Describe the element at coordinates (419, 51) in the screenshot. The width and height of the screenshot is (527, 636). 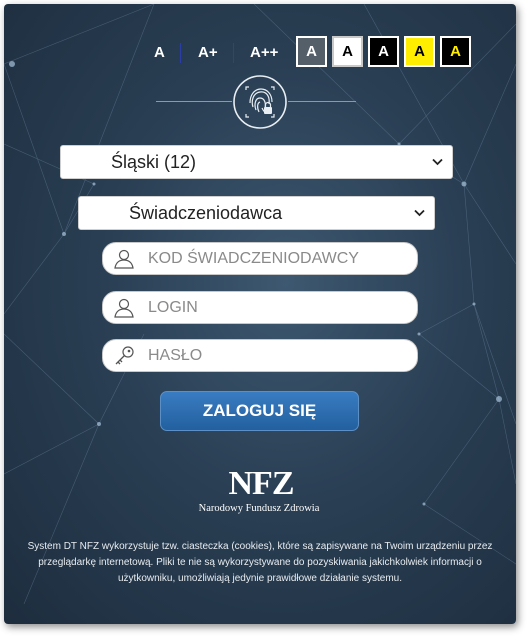
I see `contrast-yellow-button: A` at that location.